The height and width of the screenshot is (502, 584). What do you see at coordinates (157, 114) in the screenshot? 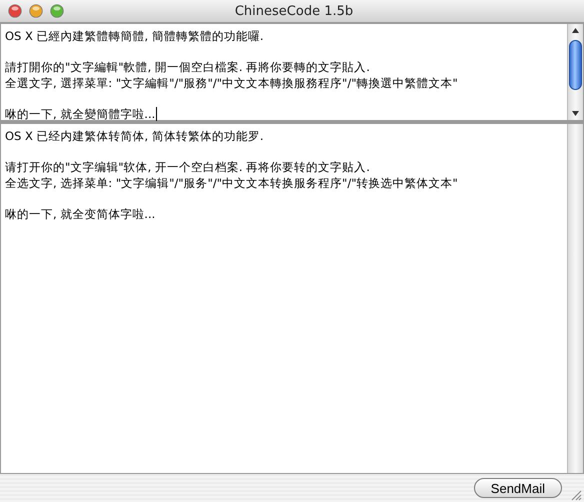
I see `text-cursor` at bounding box center [157, 114].